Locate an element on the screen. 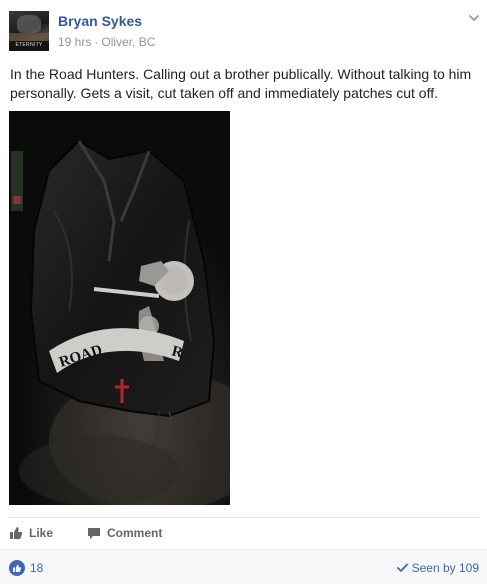 The width and height of the screenshot is (487, 584). seen-by-label: Seen by 109 is located at coordinates (445, 568).